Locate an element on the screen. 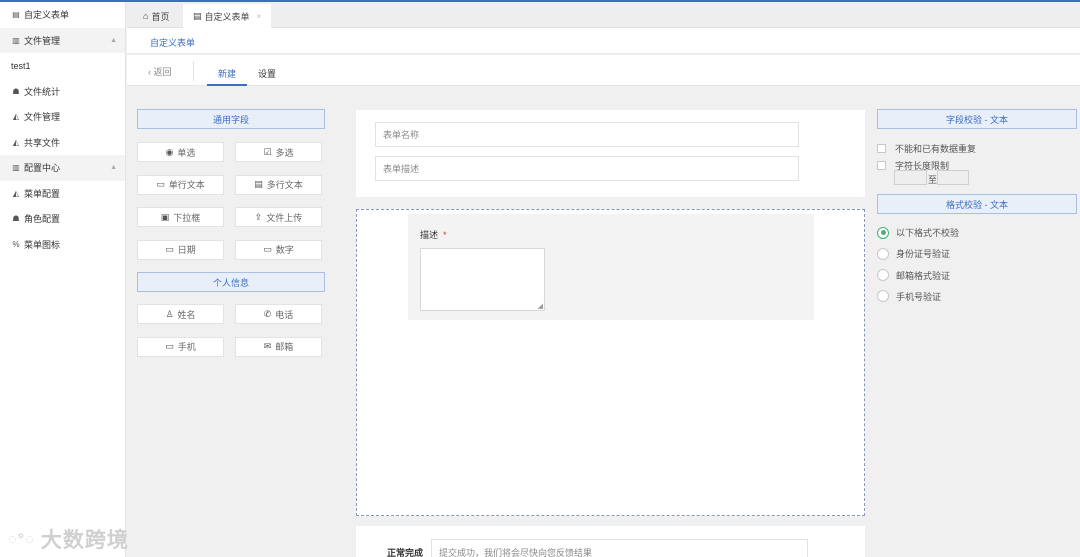 The height and width of the screenshot is (557, 1080). checkbox-icon: ☑ is located at coordinates (267, 151).